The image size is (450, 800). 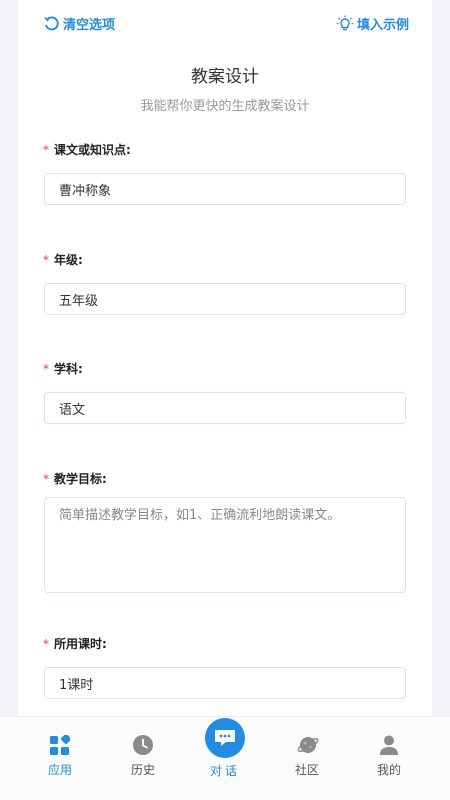 I want to click on topic-label: * 课文或知识点:, so click(x=87, y=149).